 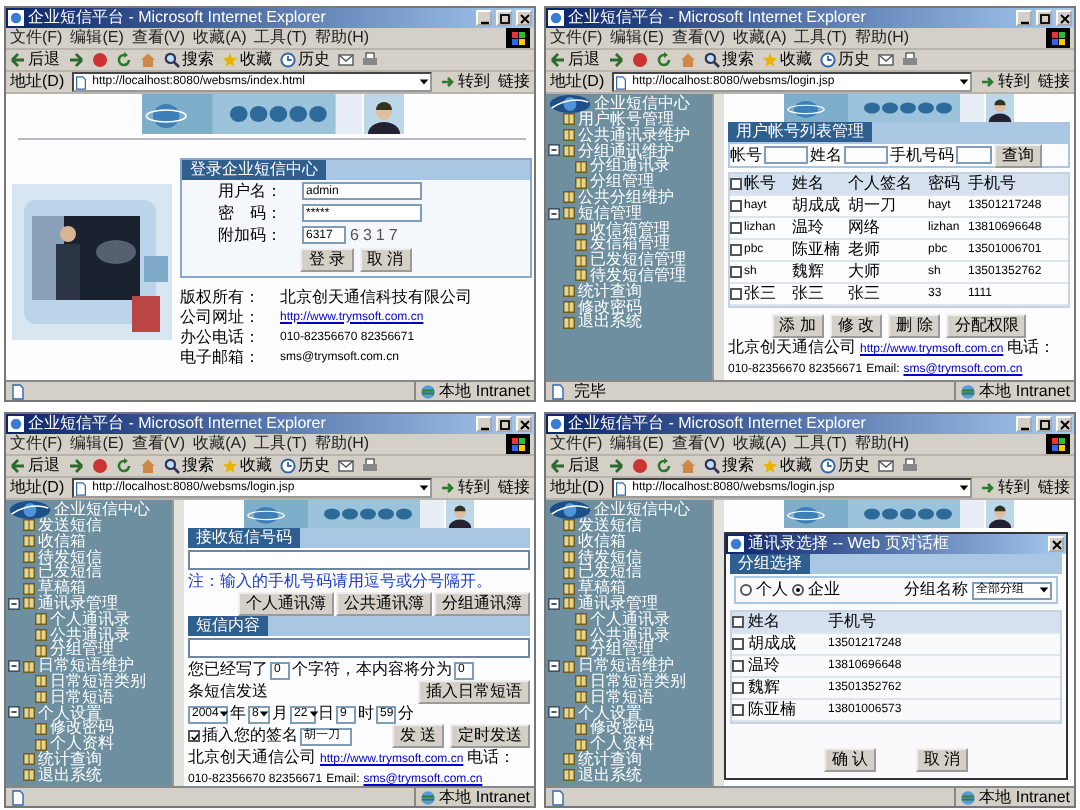 What do you see at coordinates (417, 736) in the screenshot?
I see `button: 发 送` at bounding box center [417, 736].